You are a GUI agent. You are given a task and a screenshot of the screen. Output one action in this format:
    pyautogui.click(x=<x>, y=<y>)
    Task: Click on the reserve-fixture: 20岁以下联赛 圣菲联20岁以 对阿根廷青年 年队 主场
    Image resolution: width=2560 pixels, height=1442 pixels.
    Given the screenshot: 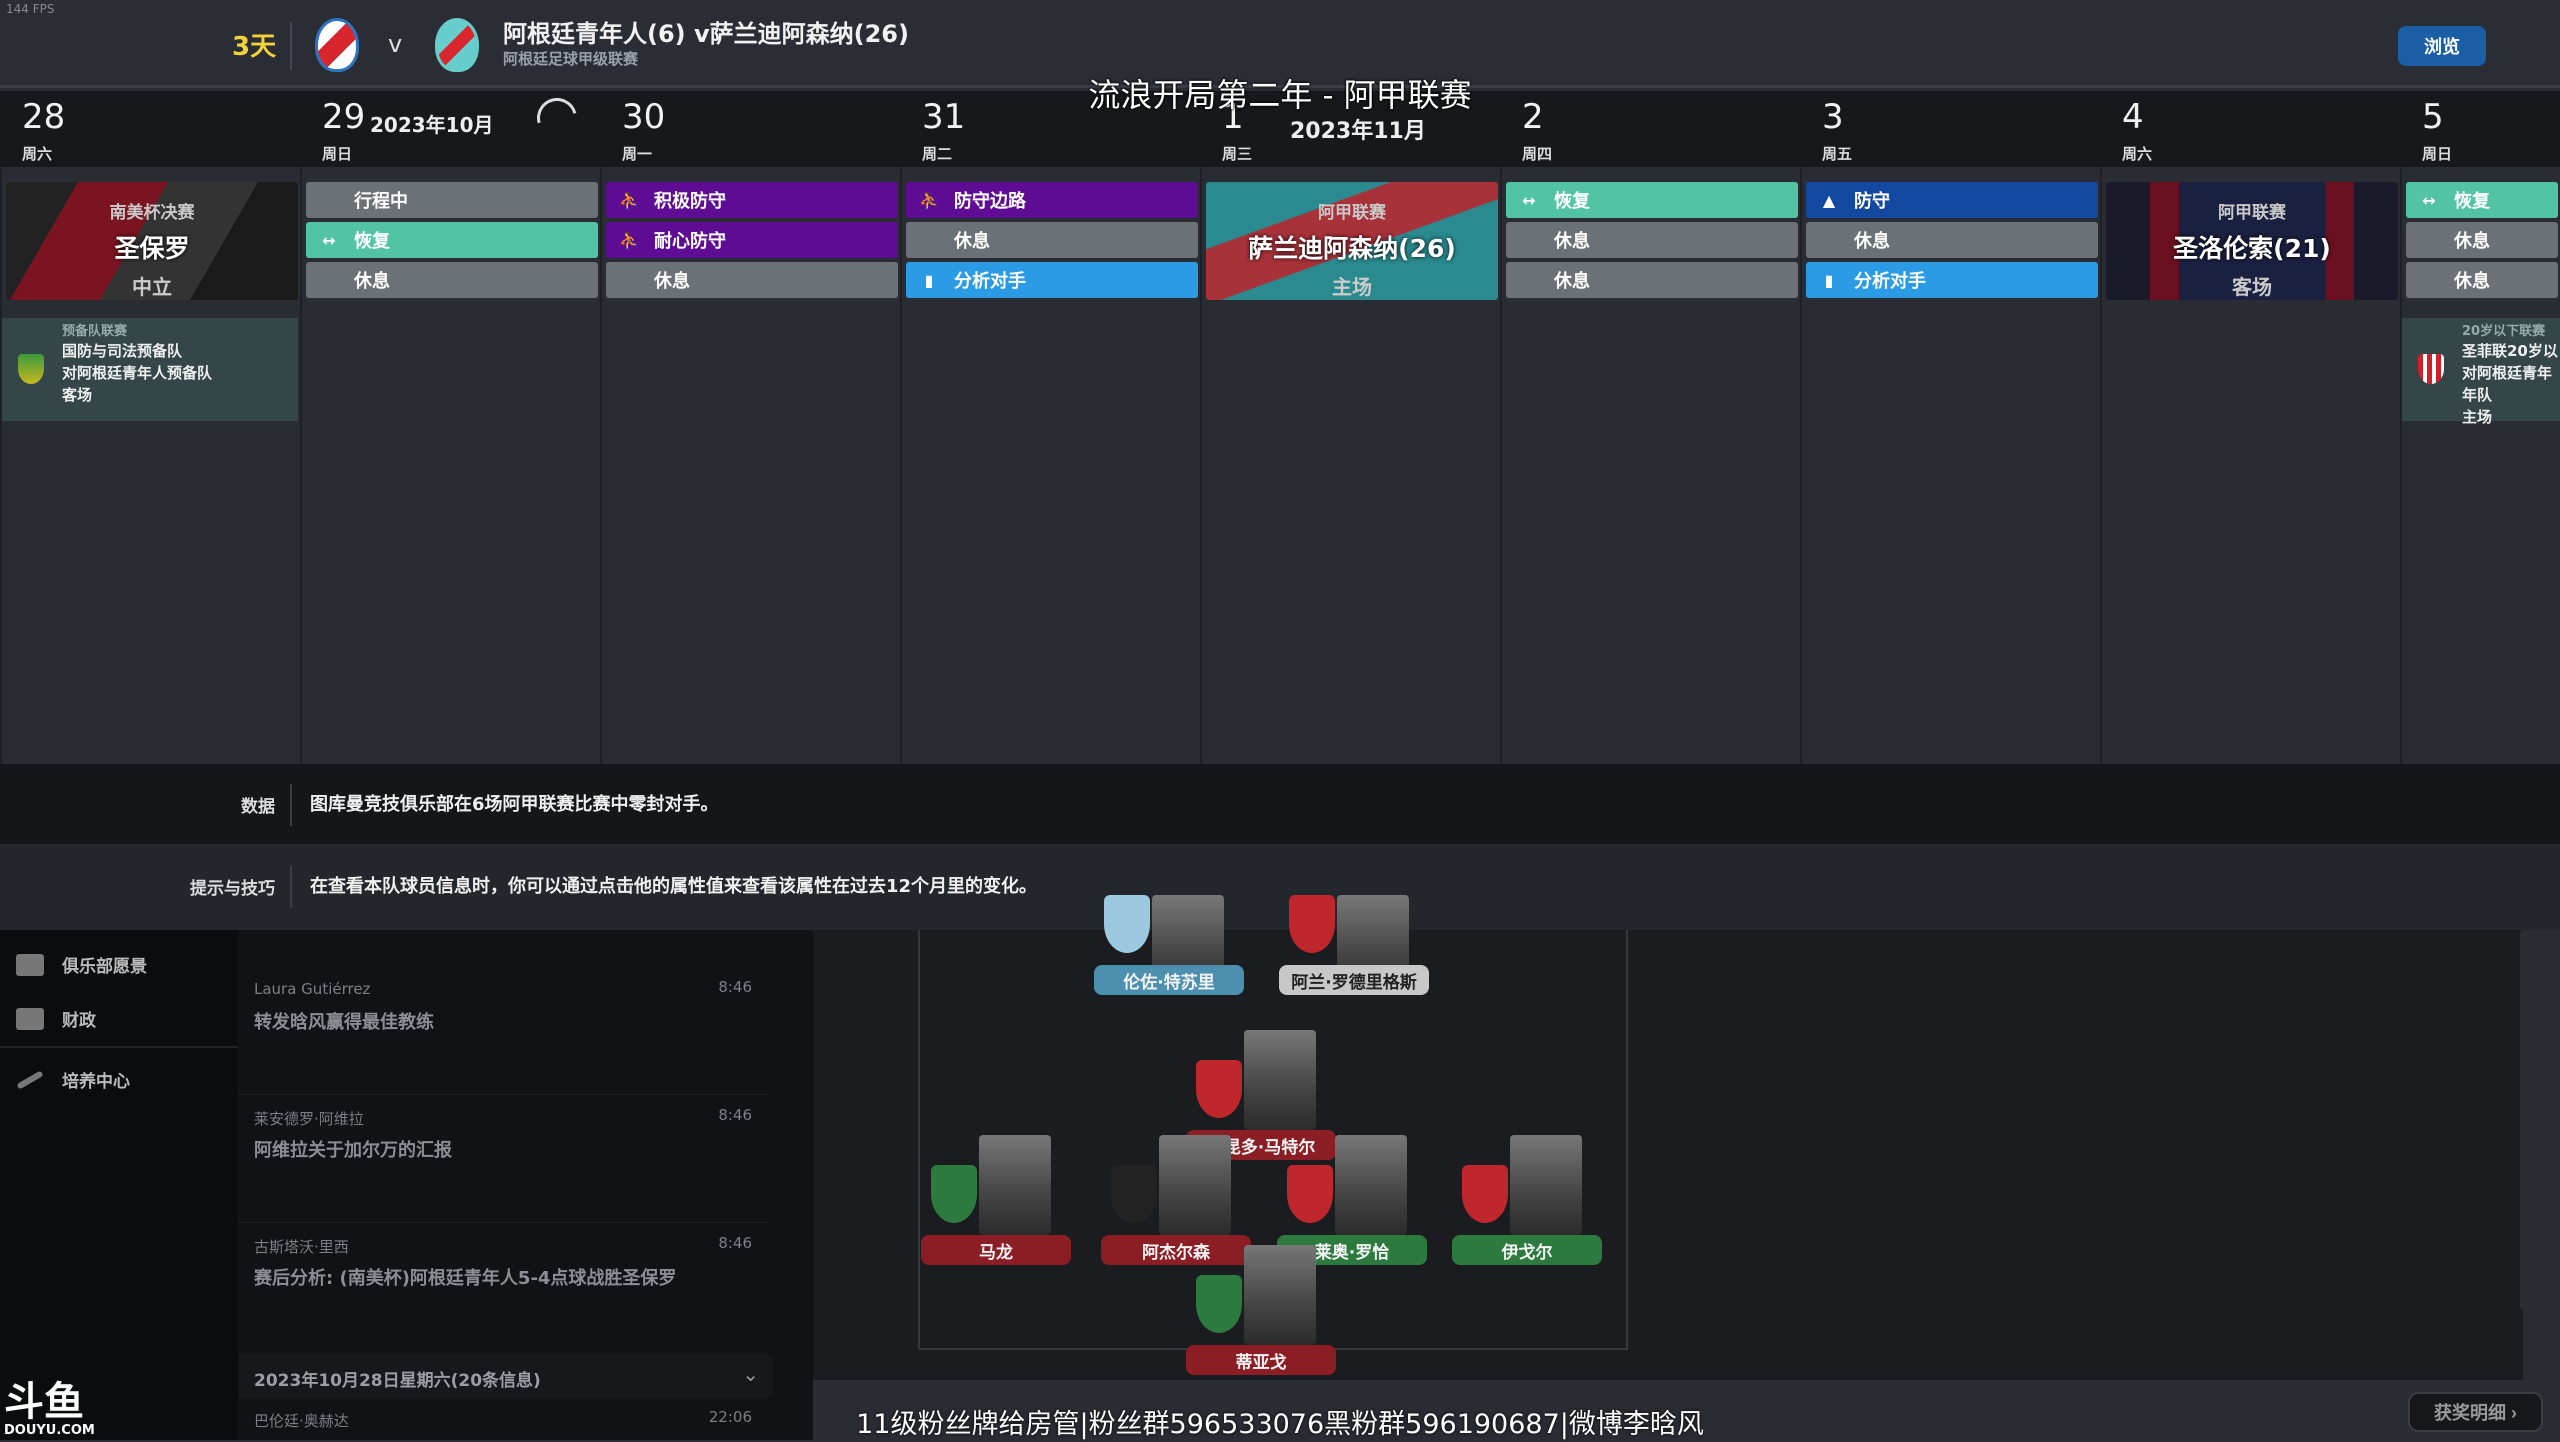 What is the action you would take?
    pyautogui.click(x=2481, y=372)
    